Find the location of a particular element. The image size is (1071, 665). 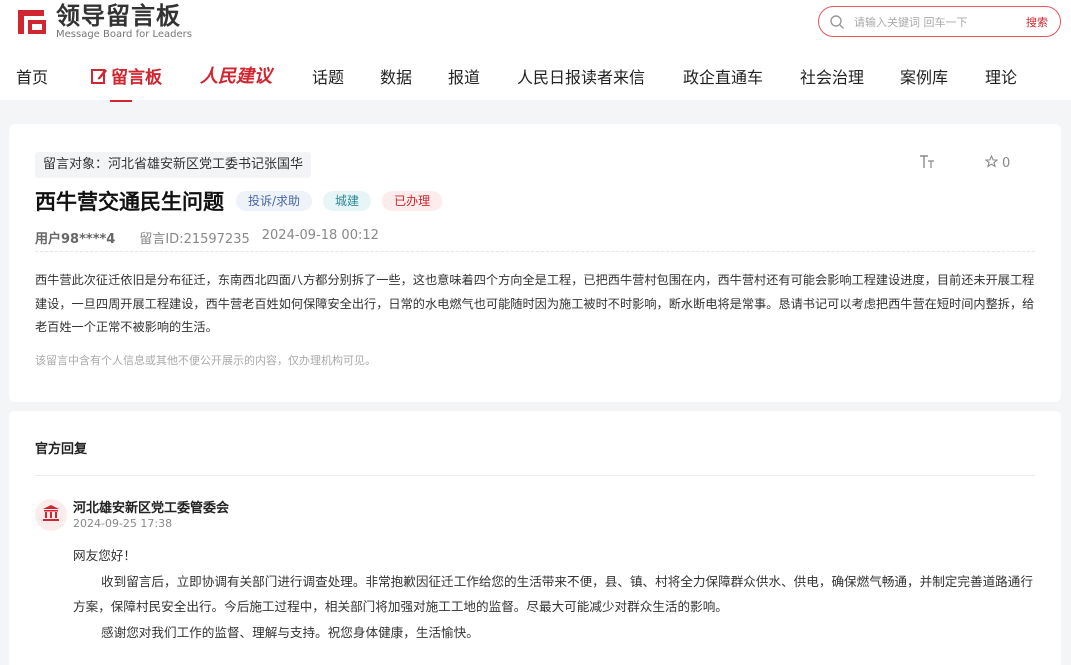

nav-gov-enterprise: 政企直通车 is located at coordinates (723, 76).